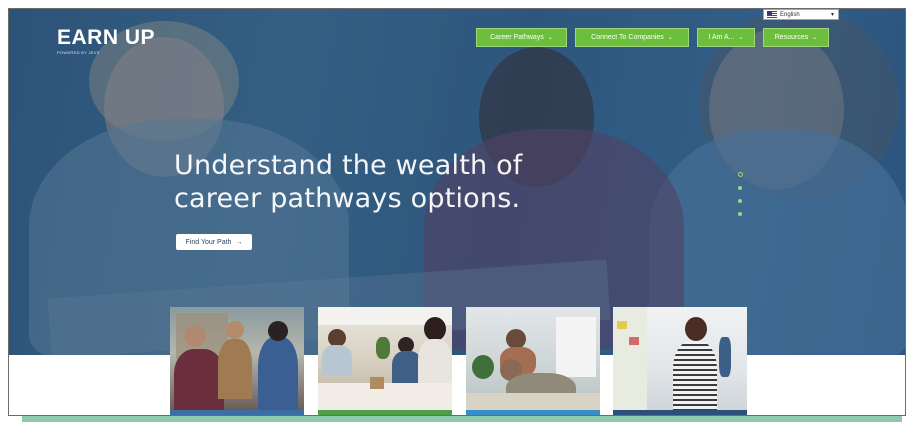  I want to click on logo-text: EARN UP, so click(106, 37).